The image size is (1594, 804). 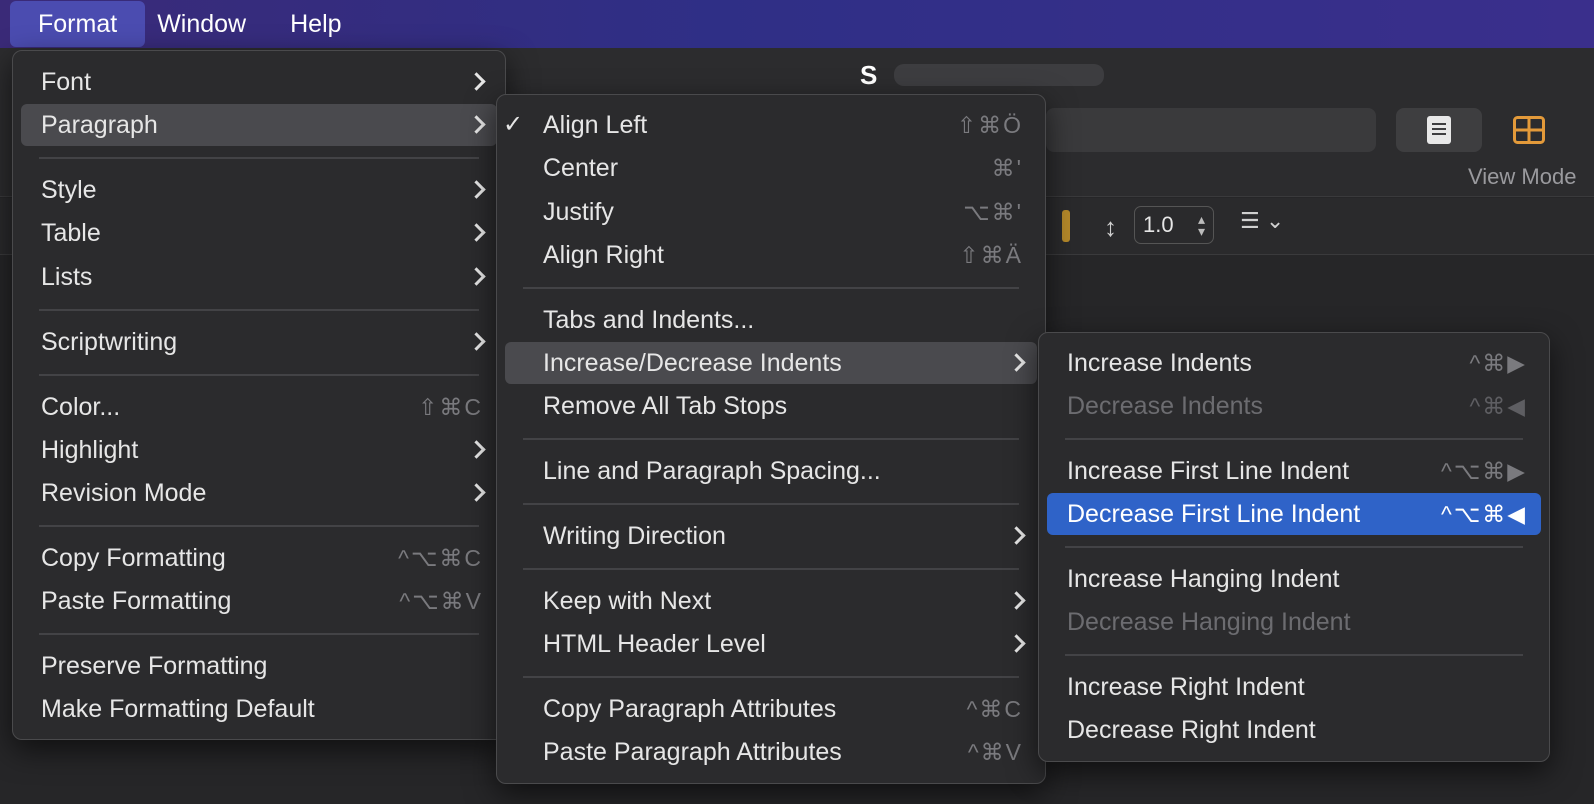 I want to click on menu-item-increase-decrease-indents: Increase/Decrease Indents, so click(x=771, y=363).